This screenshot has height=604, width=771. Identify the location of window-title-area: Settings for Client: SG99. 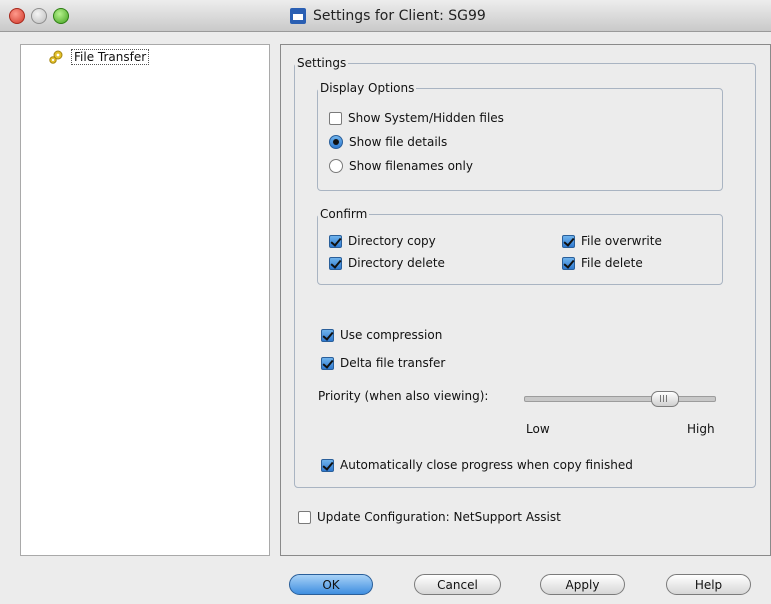
(388, 16).